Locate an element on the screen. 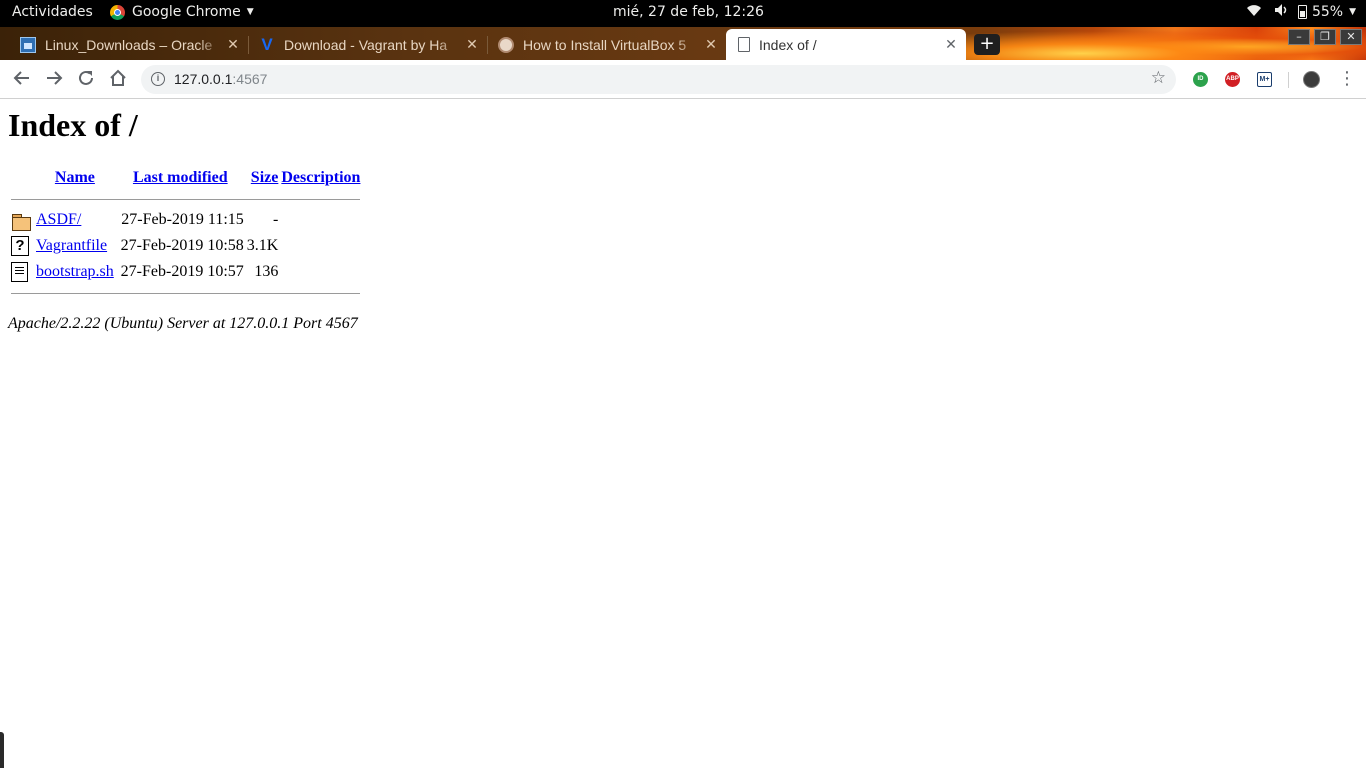  wifi-icon is located at coordinates (1254, 12).